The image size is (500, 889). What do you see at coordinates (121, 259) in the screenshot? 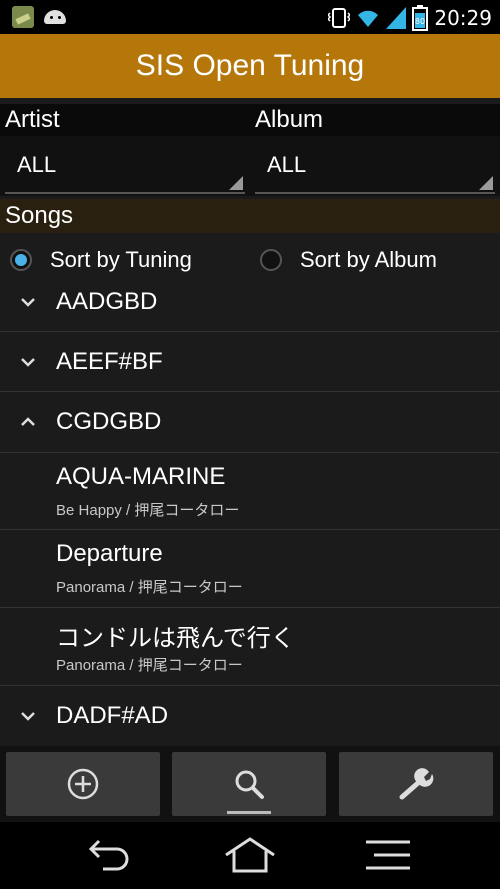
I see `sort-by-tuning-label: Sort by Tuning` at bounding box center [121, 259].